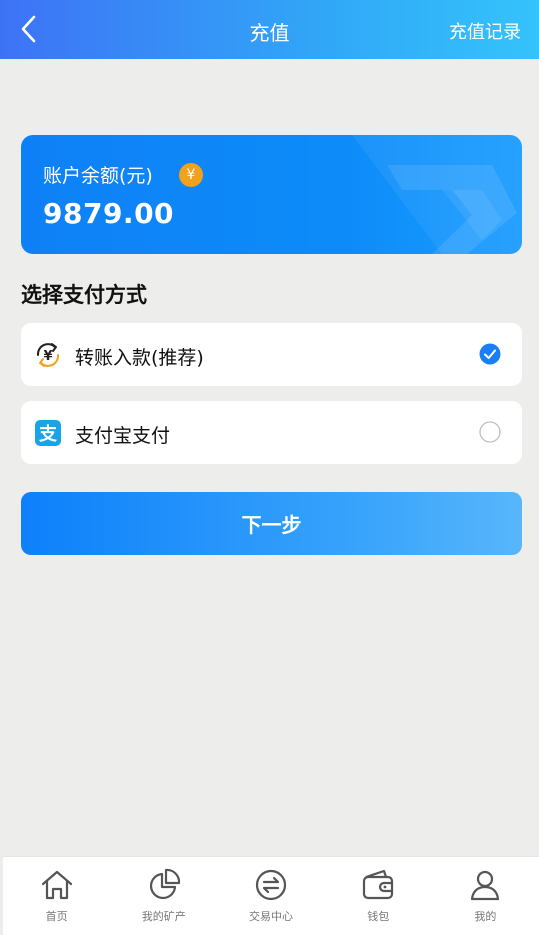  Describe the element at coordinates (56, 916) in the screenshot. I see `tab-label: 首页` at that location.